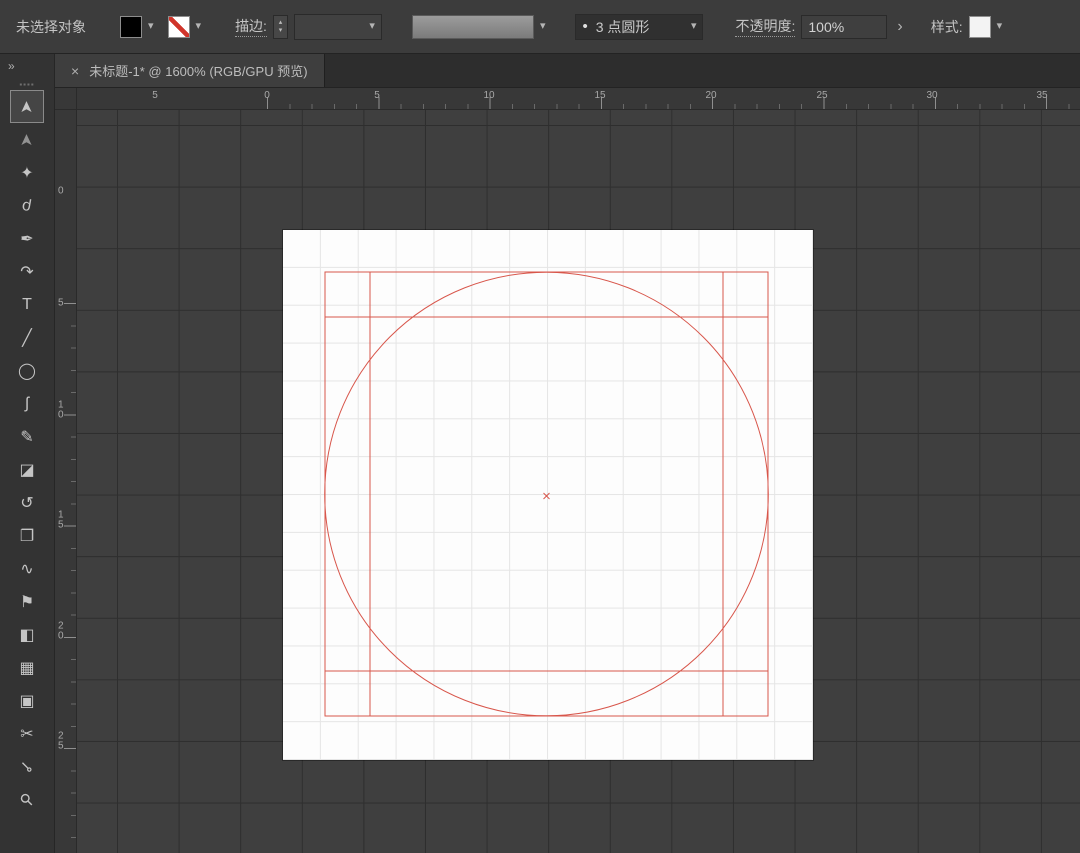 The width and height of the screenshot is (1080, 853). I want to click on ruler-left: 0 5 1 0 1 5 2 0 2 5, so click(66, 481).